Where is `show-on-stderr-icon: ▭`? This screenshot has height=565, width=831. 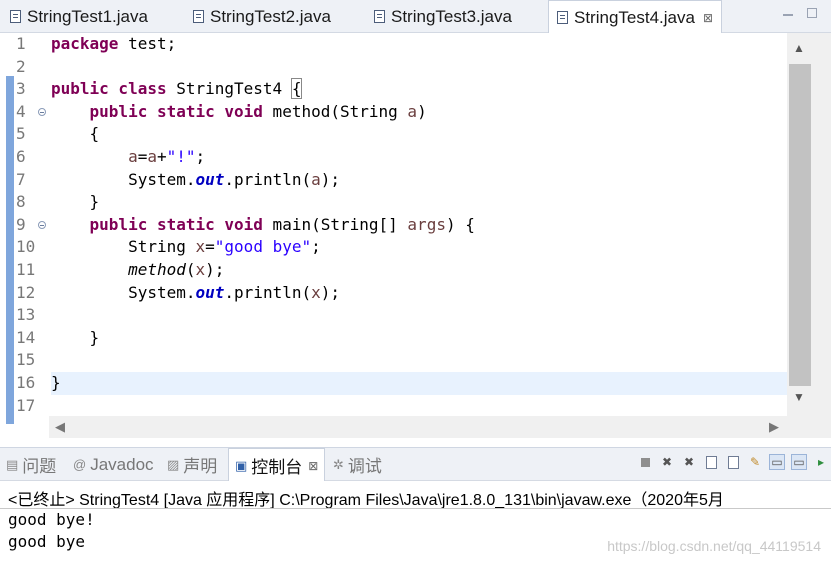
show-on-stderr-icon: ▭ is located at coordinates (799, 462).